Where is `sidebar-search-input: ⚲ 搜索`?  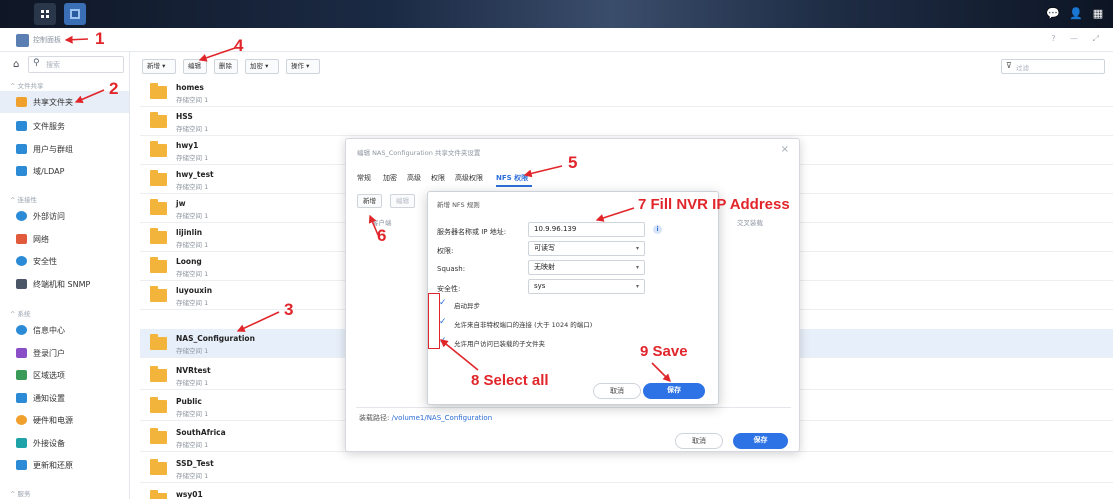
sidebar-search-input: ⚲ 搜索 is located at coordinates (76, 64).